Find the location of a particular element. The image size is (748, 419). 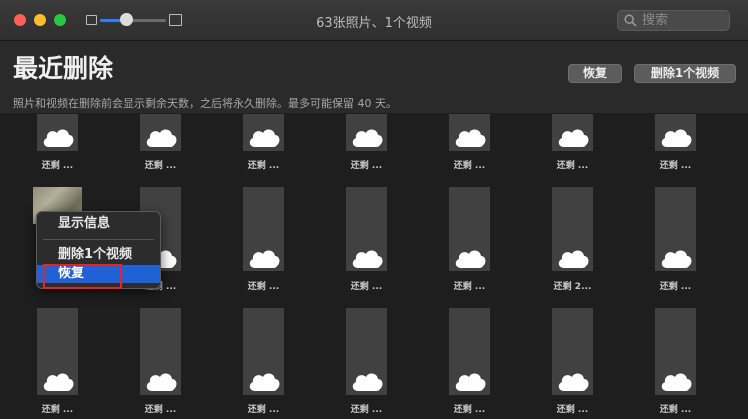

zoom-out-icon is located at coordinates (91, 20).